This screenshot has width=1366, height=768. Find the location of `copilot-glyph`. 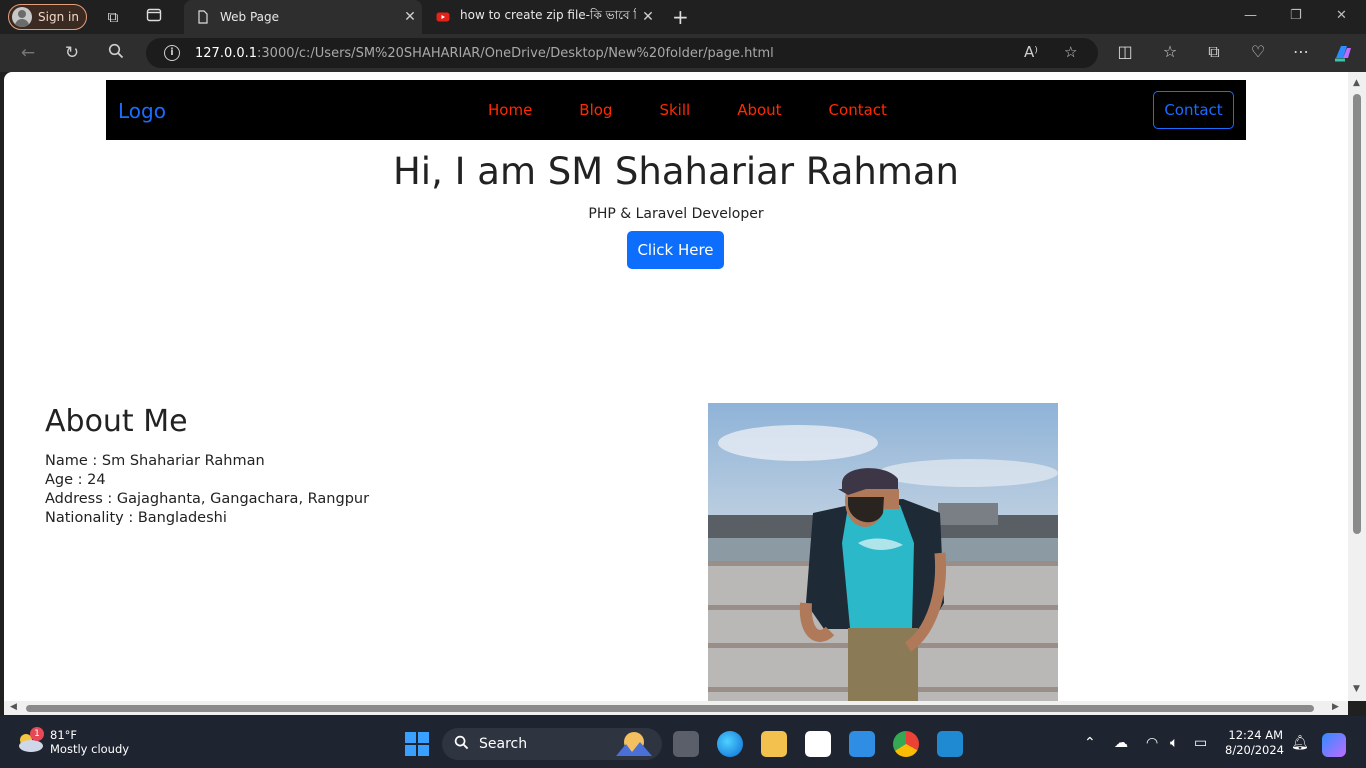

copilot-glyph is located at coordinates (1343, 54).